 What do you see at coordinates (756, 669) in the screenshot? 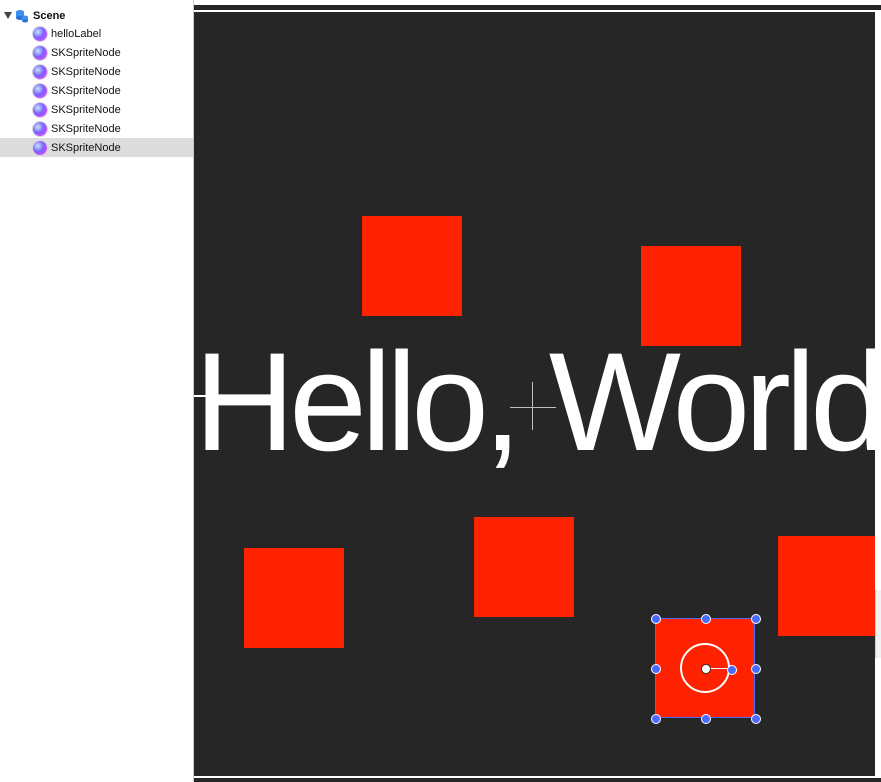
I see `resize-handle-right` at bounding box center [756, 669].